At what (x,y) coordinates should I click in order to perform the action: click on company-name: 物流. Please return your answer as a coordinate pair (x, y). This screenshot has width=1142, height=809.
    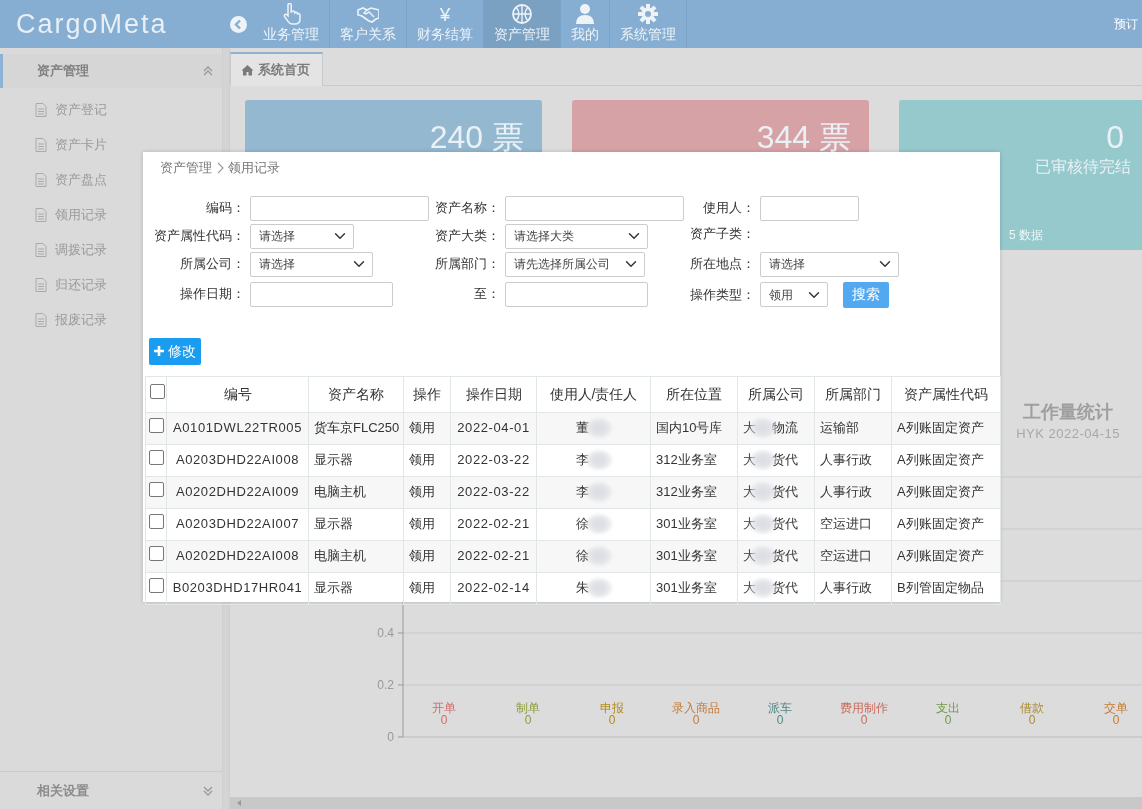
    Looking at the image, I should click on (785, 427).